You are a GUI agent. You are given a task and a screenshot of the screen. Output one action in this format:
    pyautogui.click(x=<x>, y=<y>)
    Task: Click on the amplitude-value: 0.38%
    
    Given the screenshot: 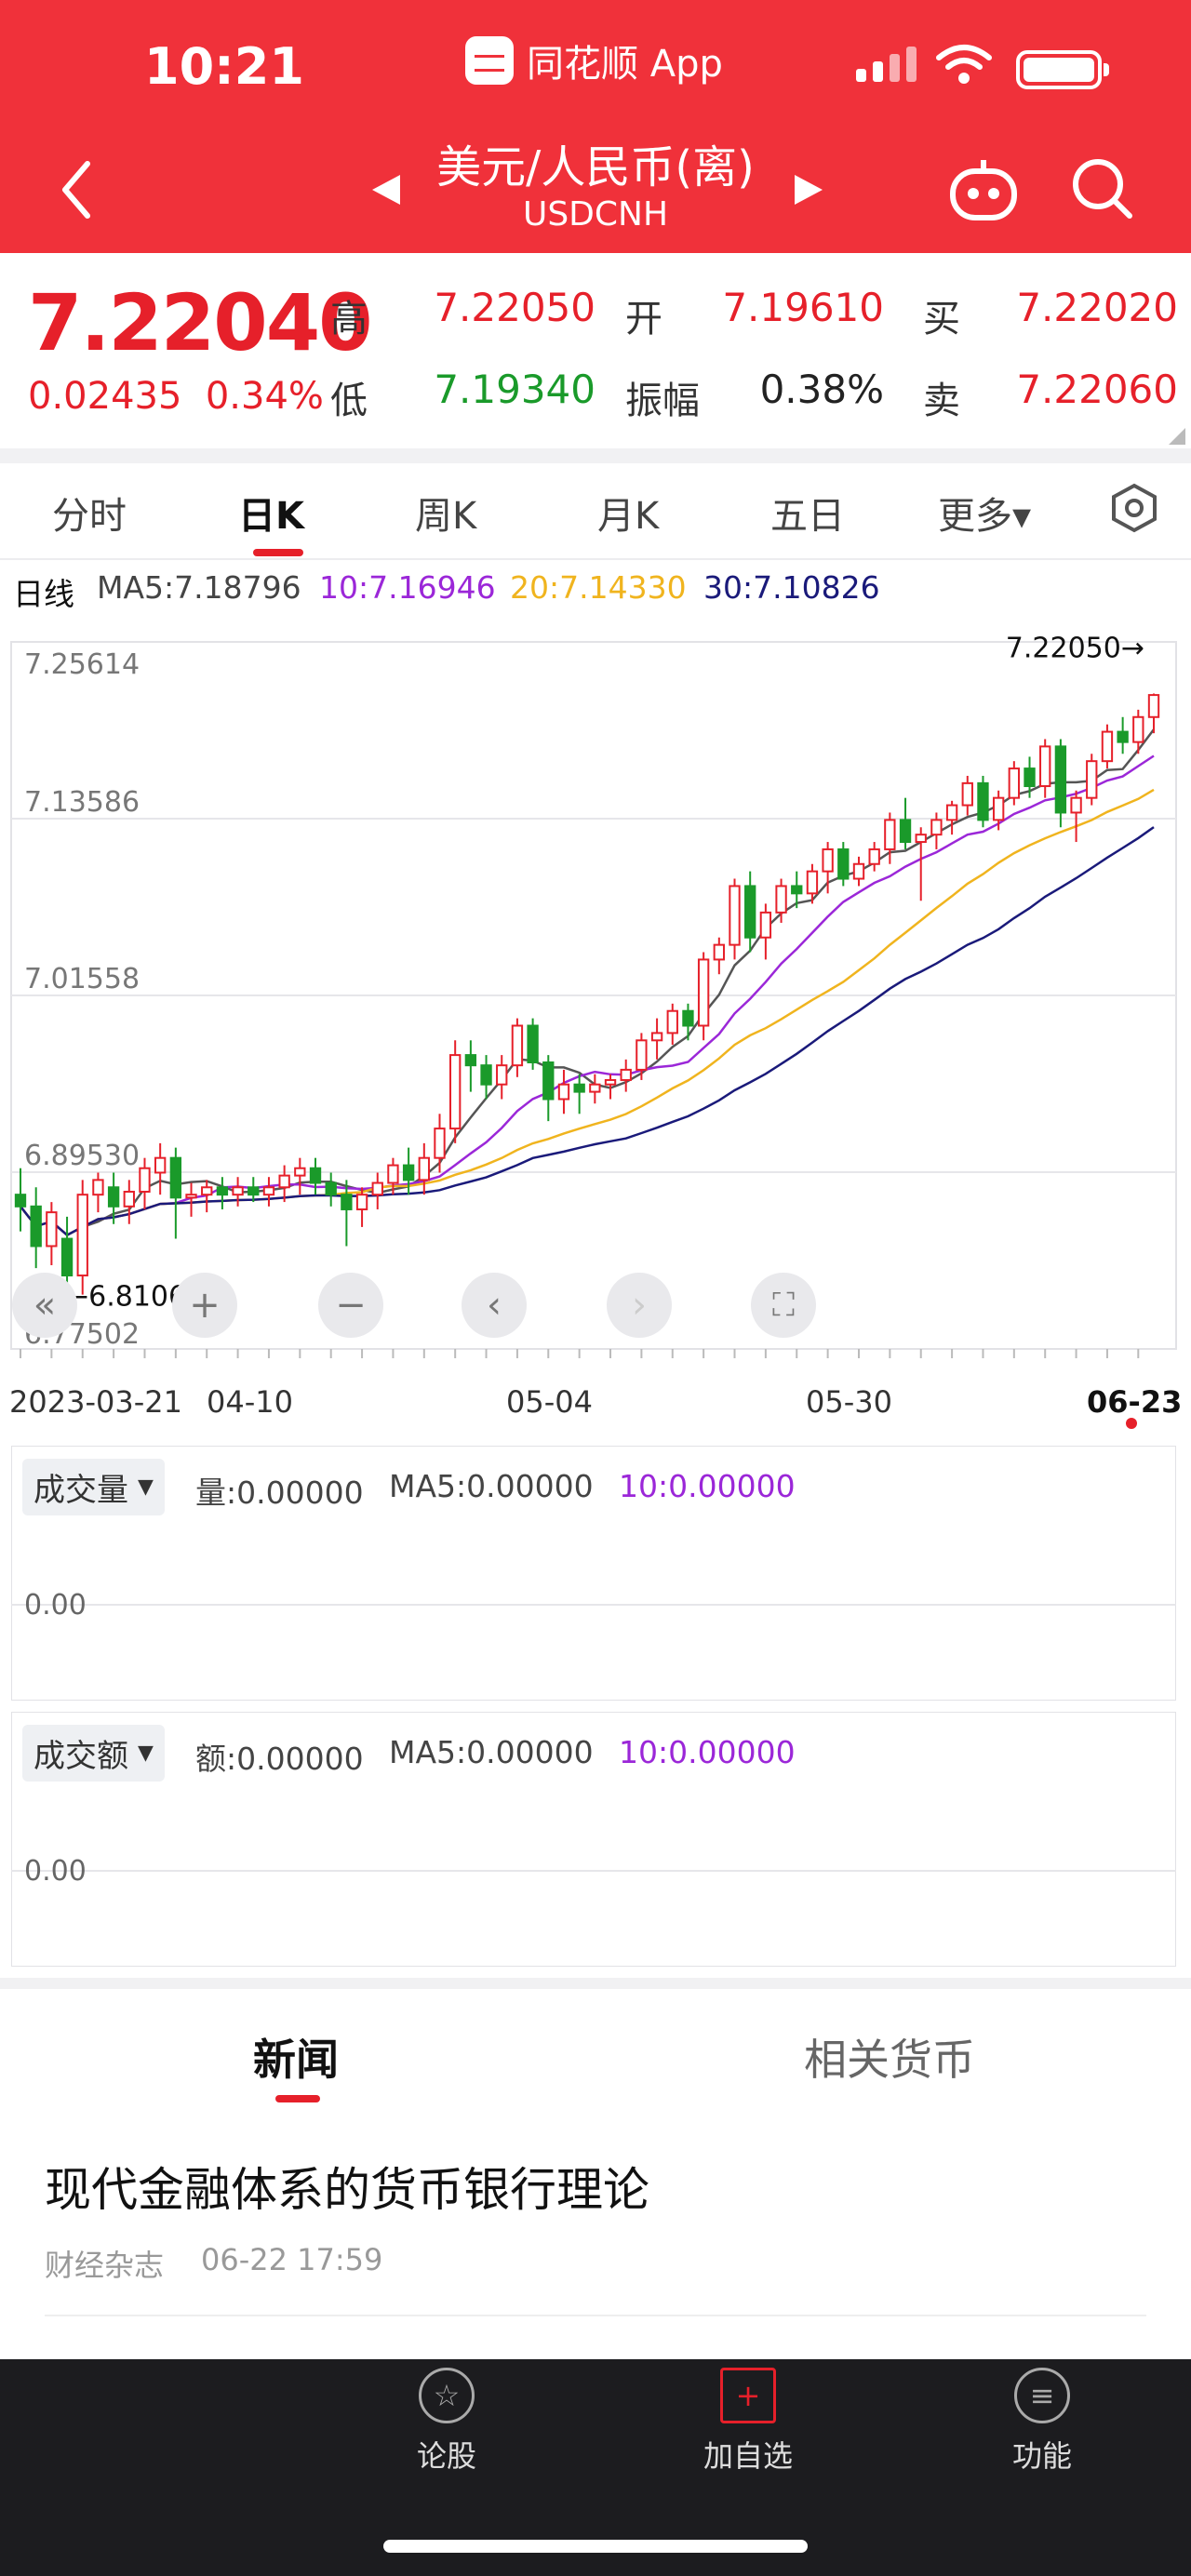 What is the action you would take?
    pyautogui.click(x=821, y=389)
    